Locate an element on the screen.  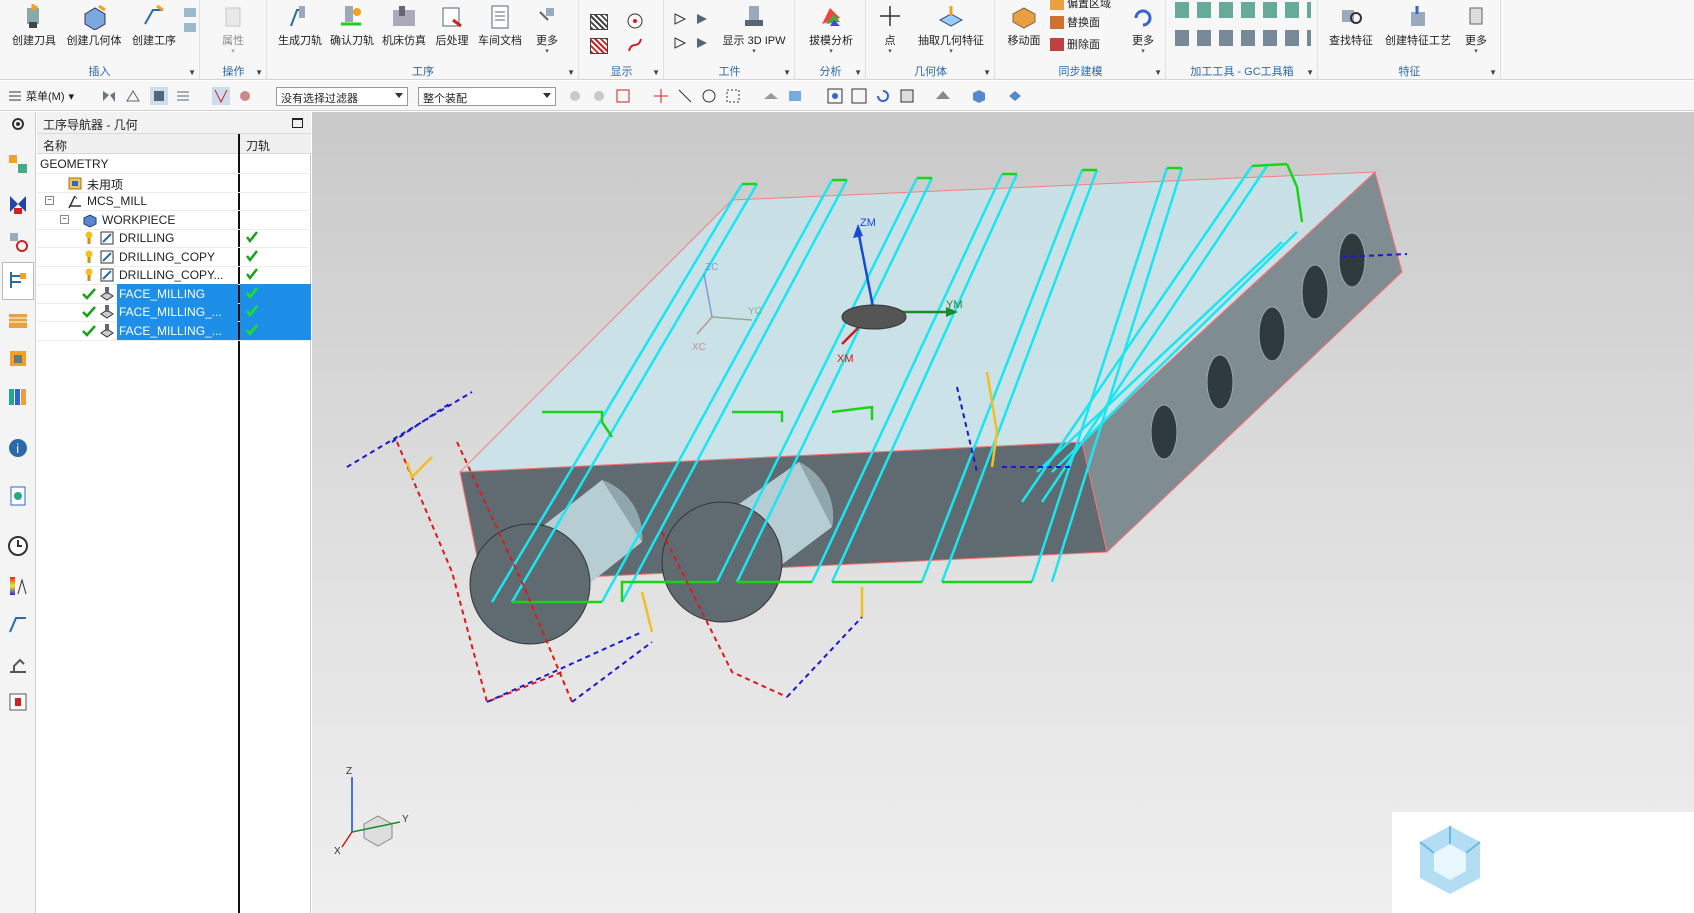
constraint-navigator-icon is located at coordinates (18, 204).